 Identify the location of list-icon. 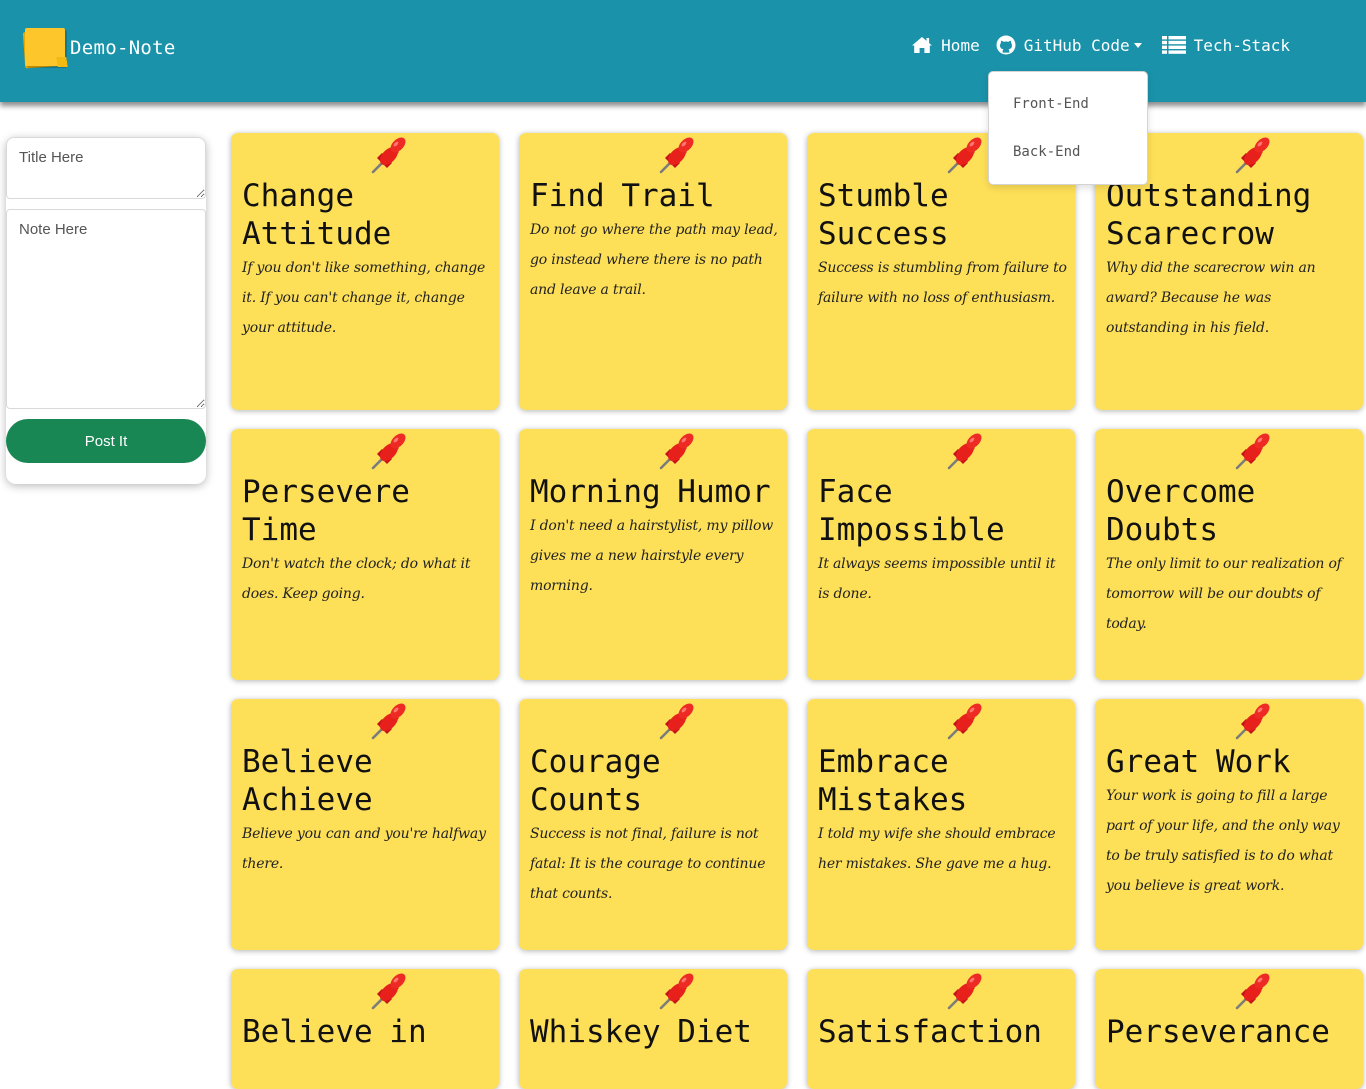
(1173, 45).